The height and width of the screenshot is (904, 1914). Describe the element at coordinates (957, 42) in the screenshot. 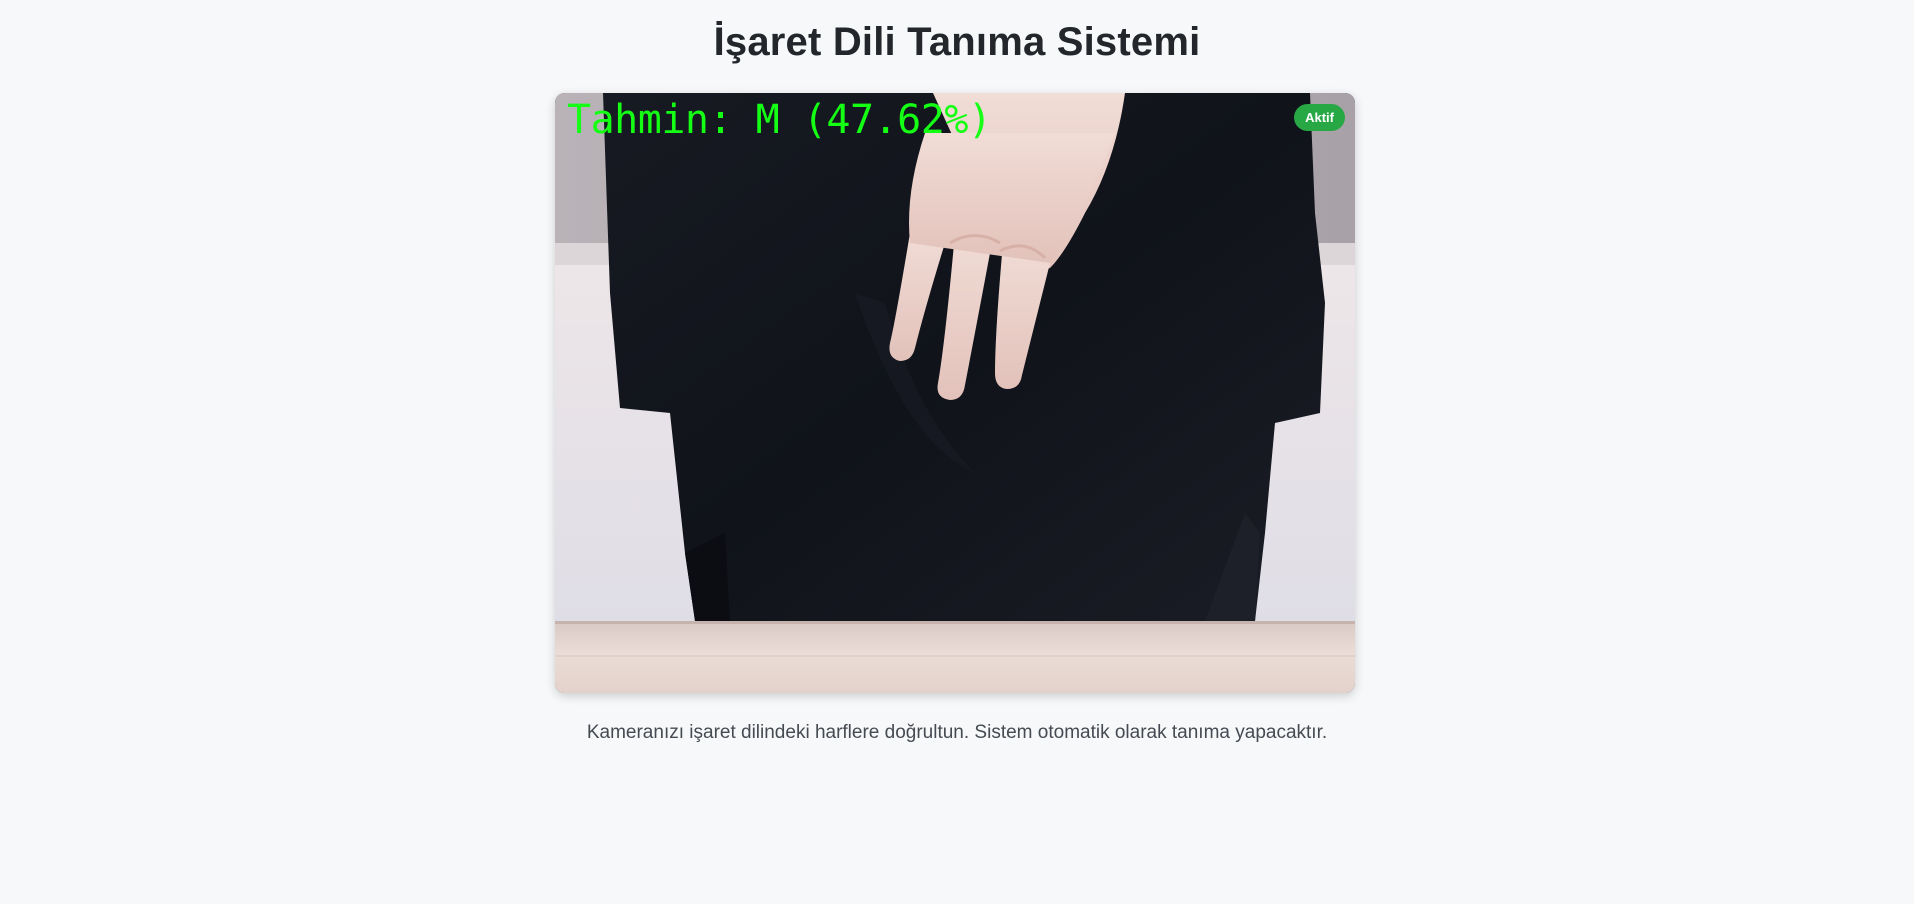

I see `page-title: İşaret Dili Tanıma Sistemi` at that location.